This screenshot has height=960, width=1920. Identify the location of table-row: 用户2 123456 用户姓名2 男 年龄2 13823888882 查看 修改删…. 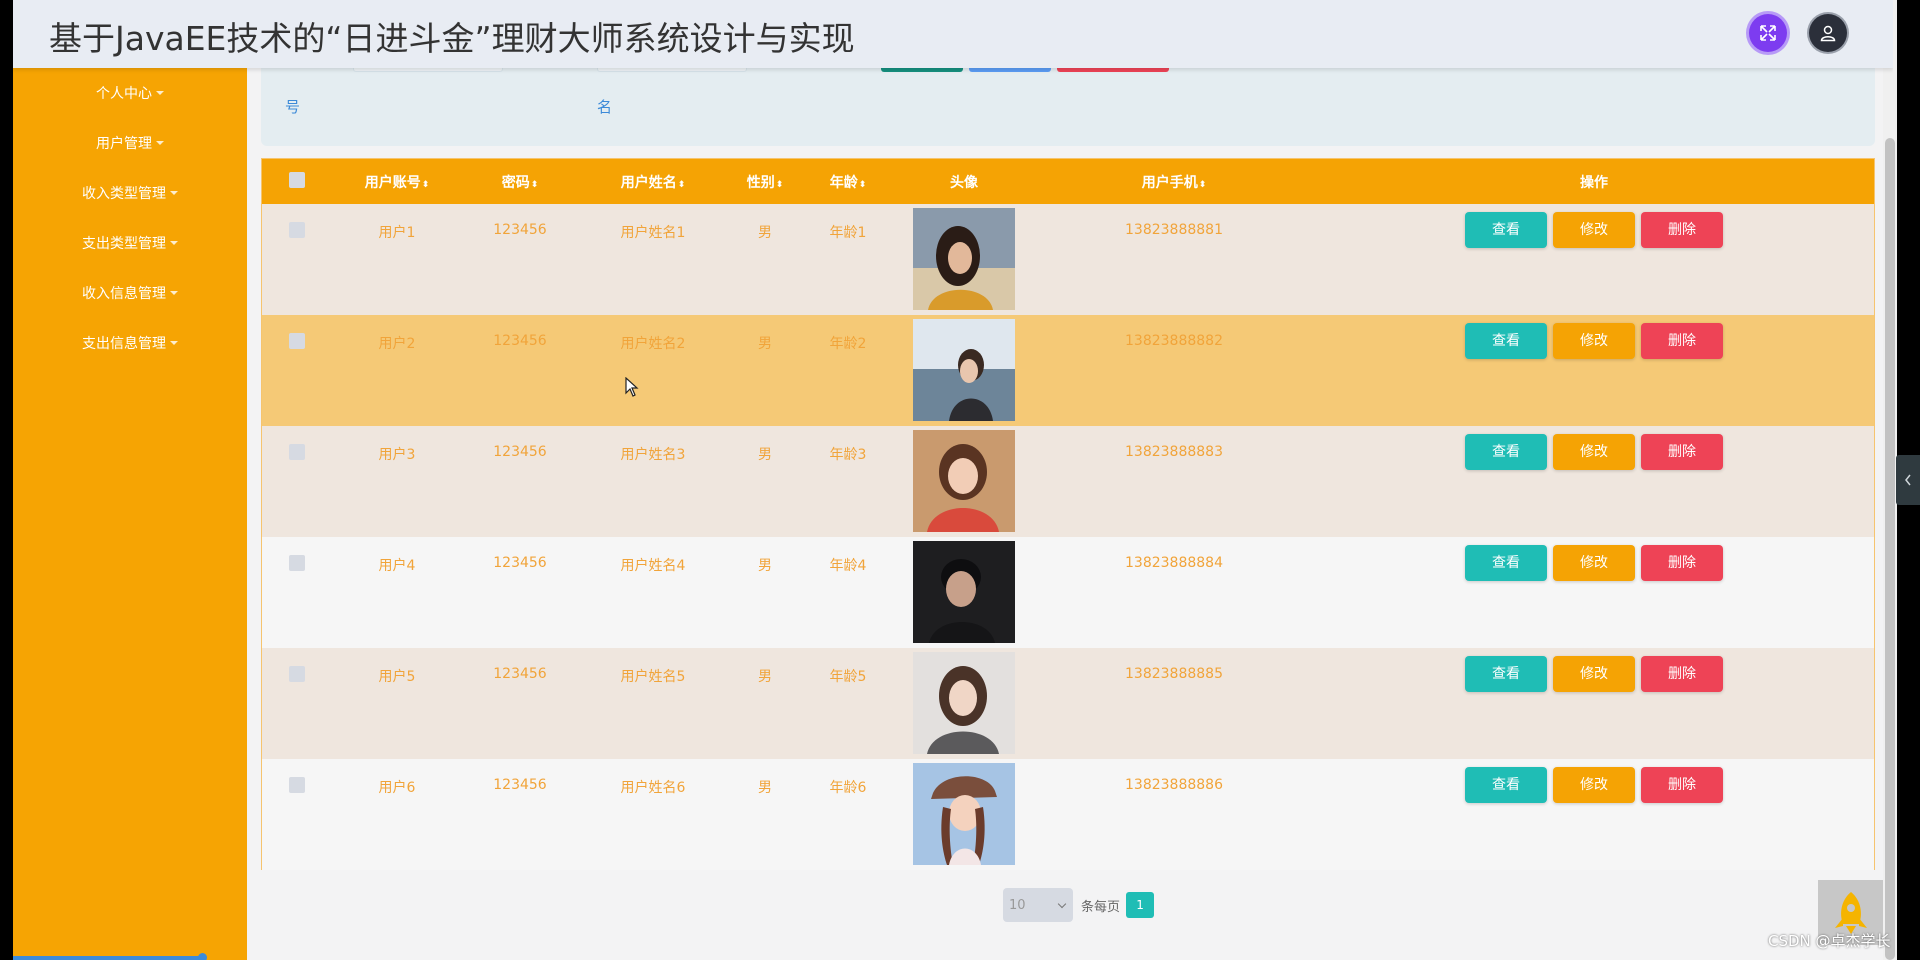
(1068, 370).